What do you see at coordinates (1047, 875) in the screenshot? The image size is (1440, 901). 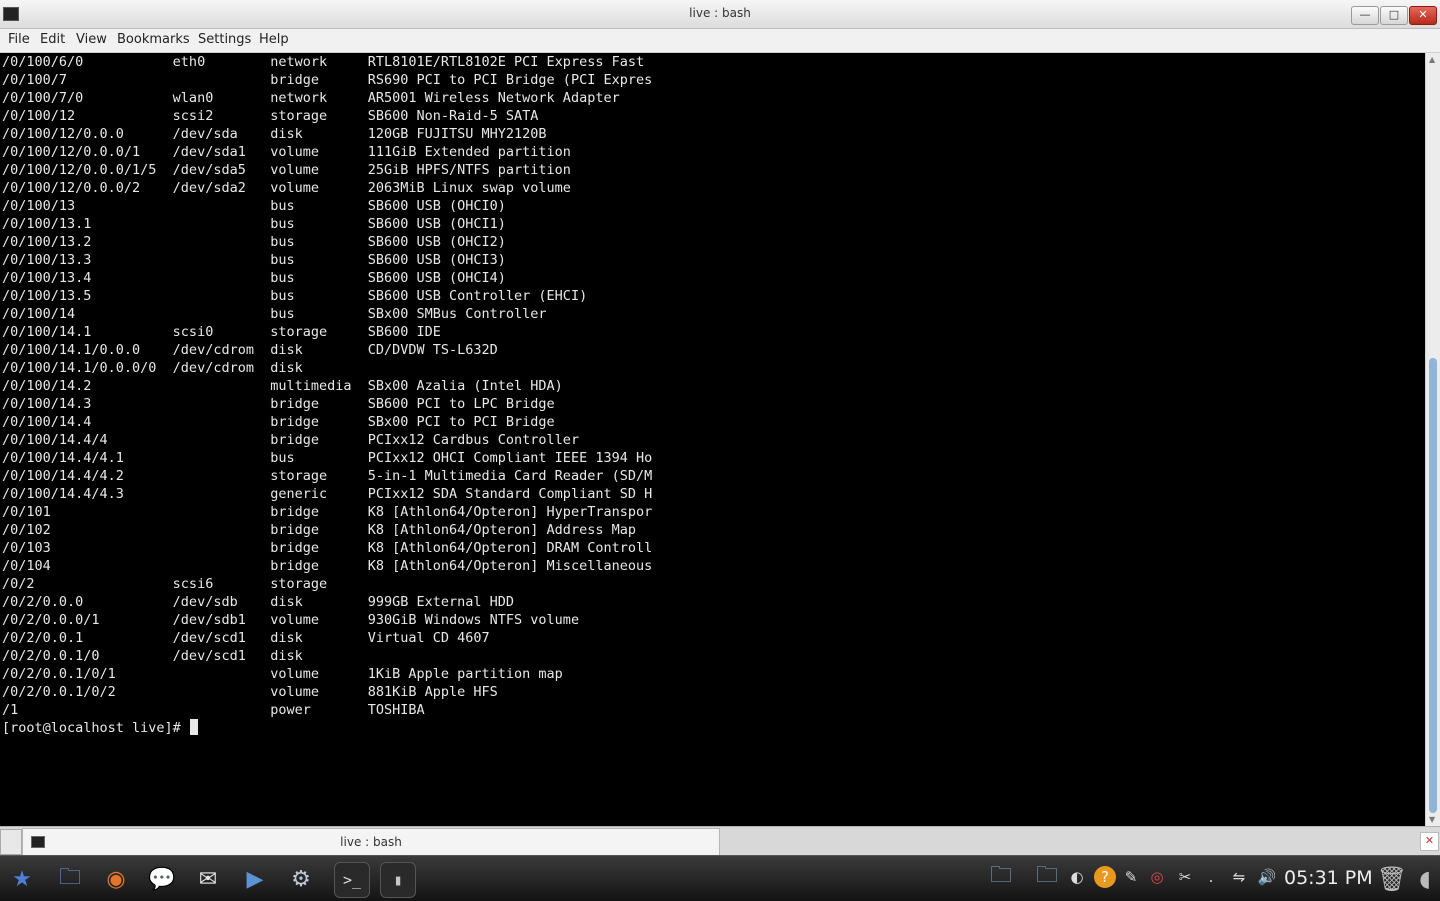 I see `folder2-tray-icon: 🗀` at bounding box center [1047, 875].